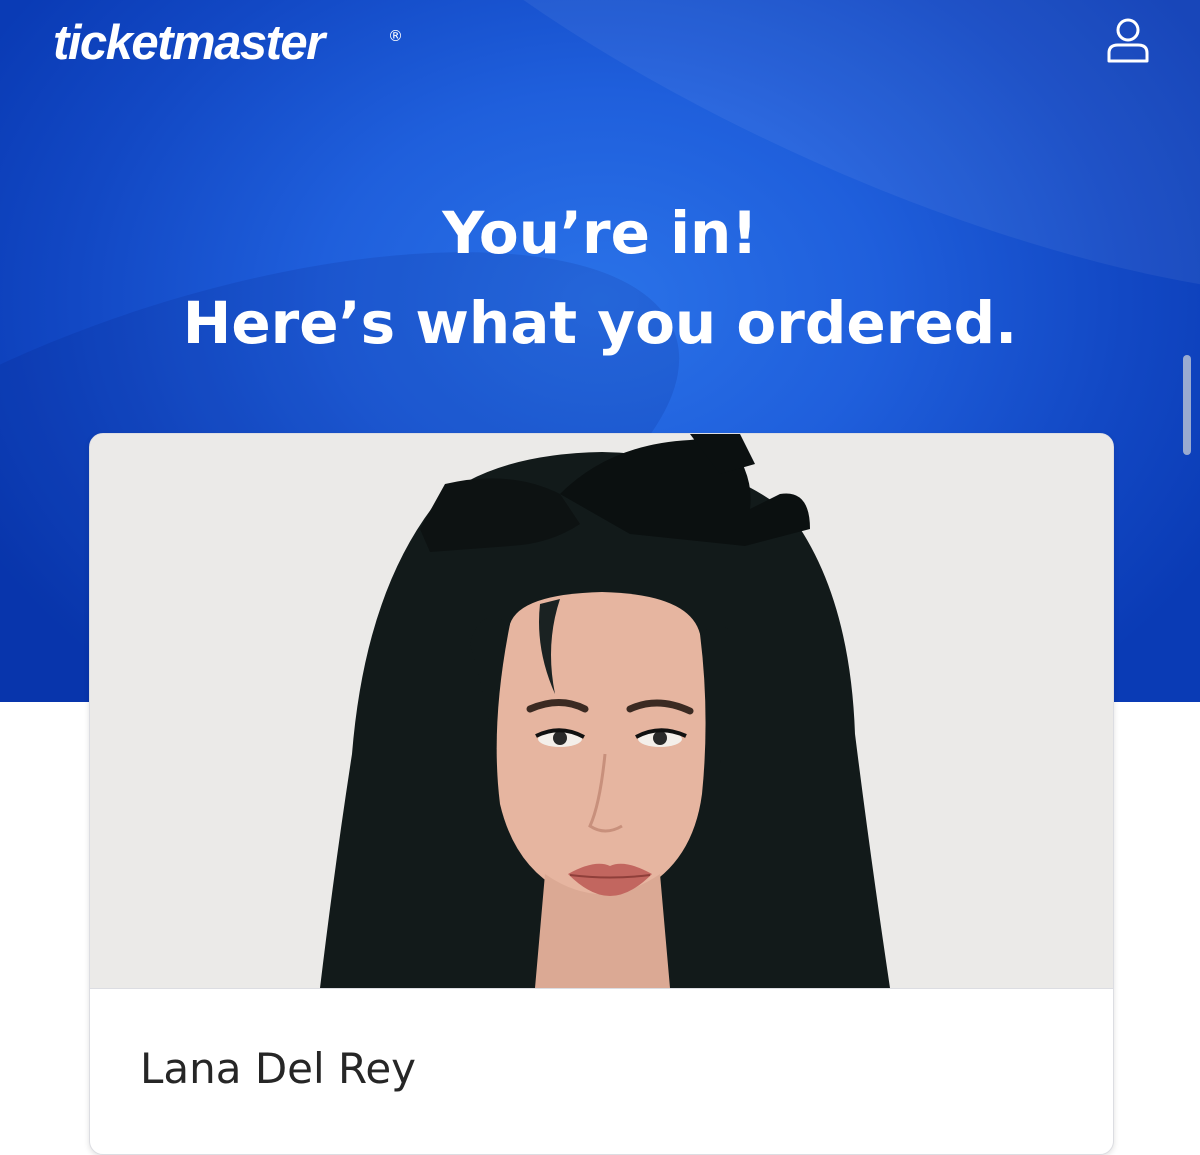 This screenshot has width=1200, height=1155. Describe the element at coordinates (395, 36) in the screenshot. I see `registered-mark: ®` at that location.